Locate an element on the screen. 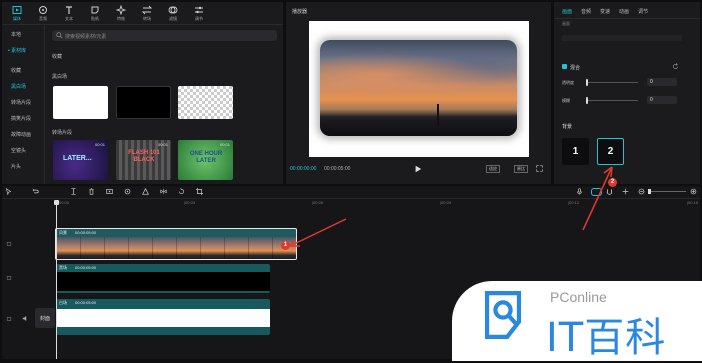 The height and width of the screenshot is (363, 702). transparent-field-thumb is located at coordinates (205, 102).